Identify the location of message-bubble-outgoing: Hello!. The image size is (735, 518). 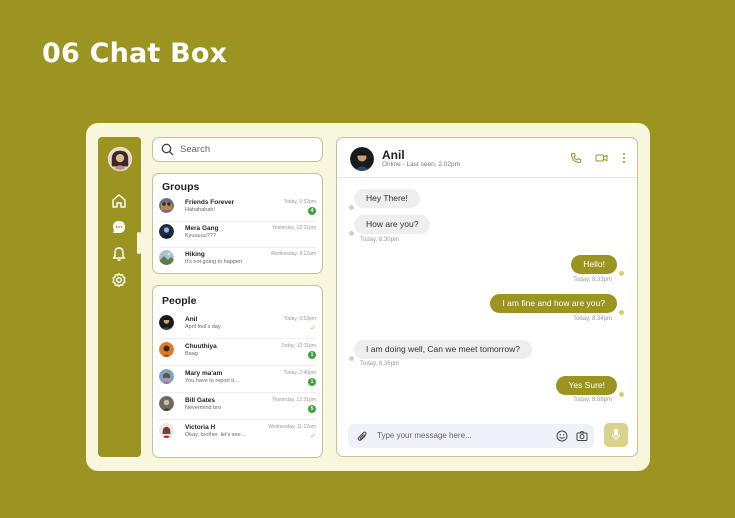
(594, 264).